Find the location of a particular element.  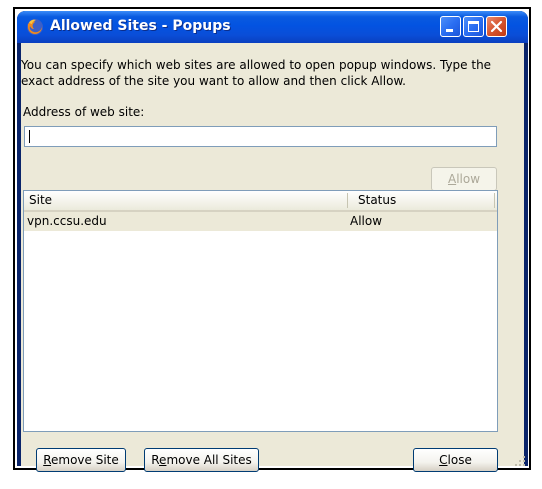

list-row: vpn.ccsu.edu Allow is located at coordinates (260, 221).